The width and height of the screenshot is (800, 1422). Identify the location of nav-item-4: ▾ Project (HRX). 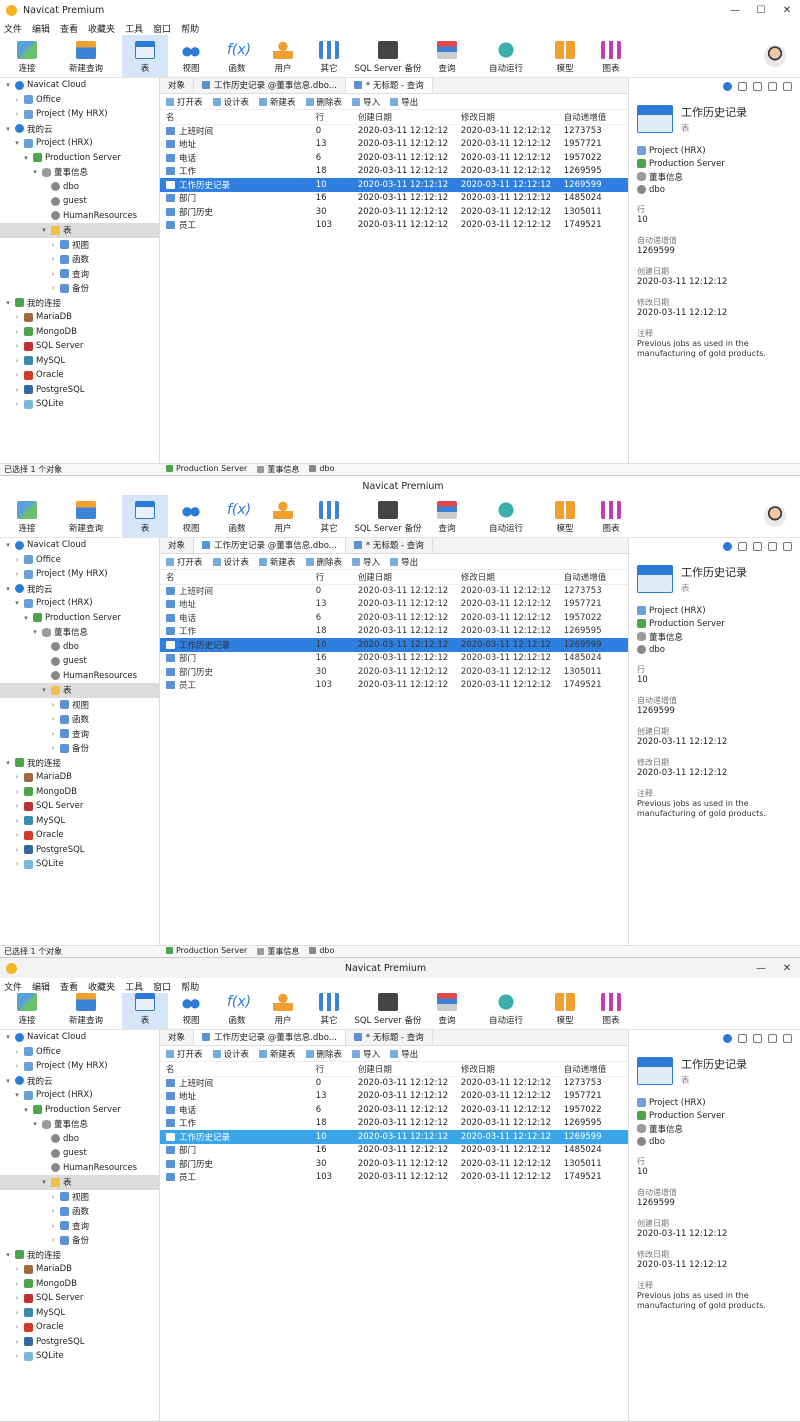
(79, 603).